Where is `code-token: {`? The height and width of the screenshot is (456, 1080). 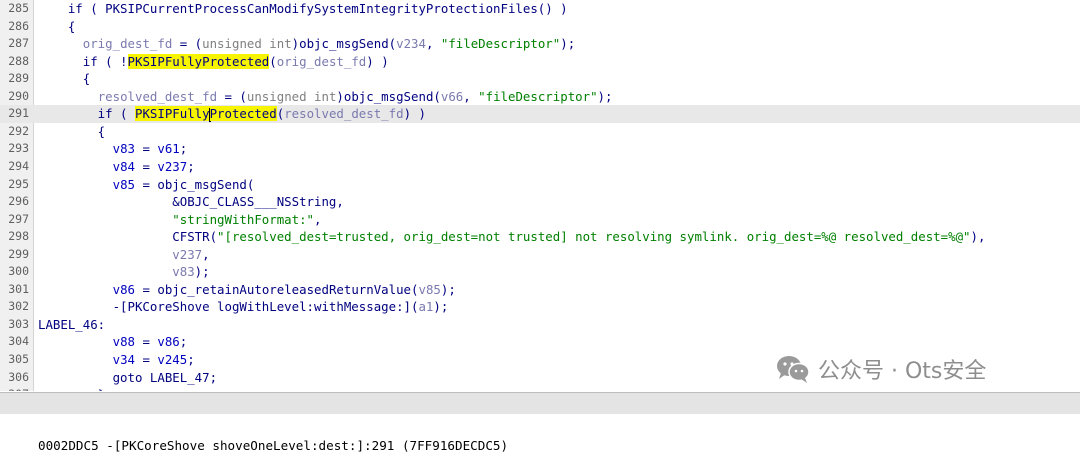 code-token: { is located at coordinates (72, 131).